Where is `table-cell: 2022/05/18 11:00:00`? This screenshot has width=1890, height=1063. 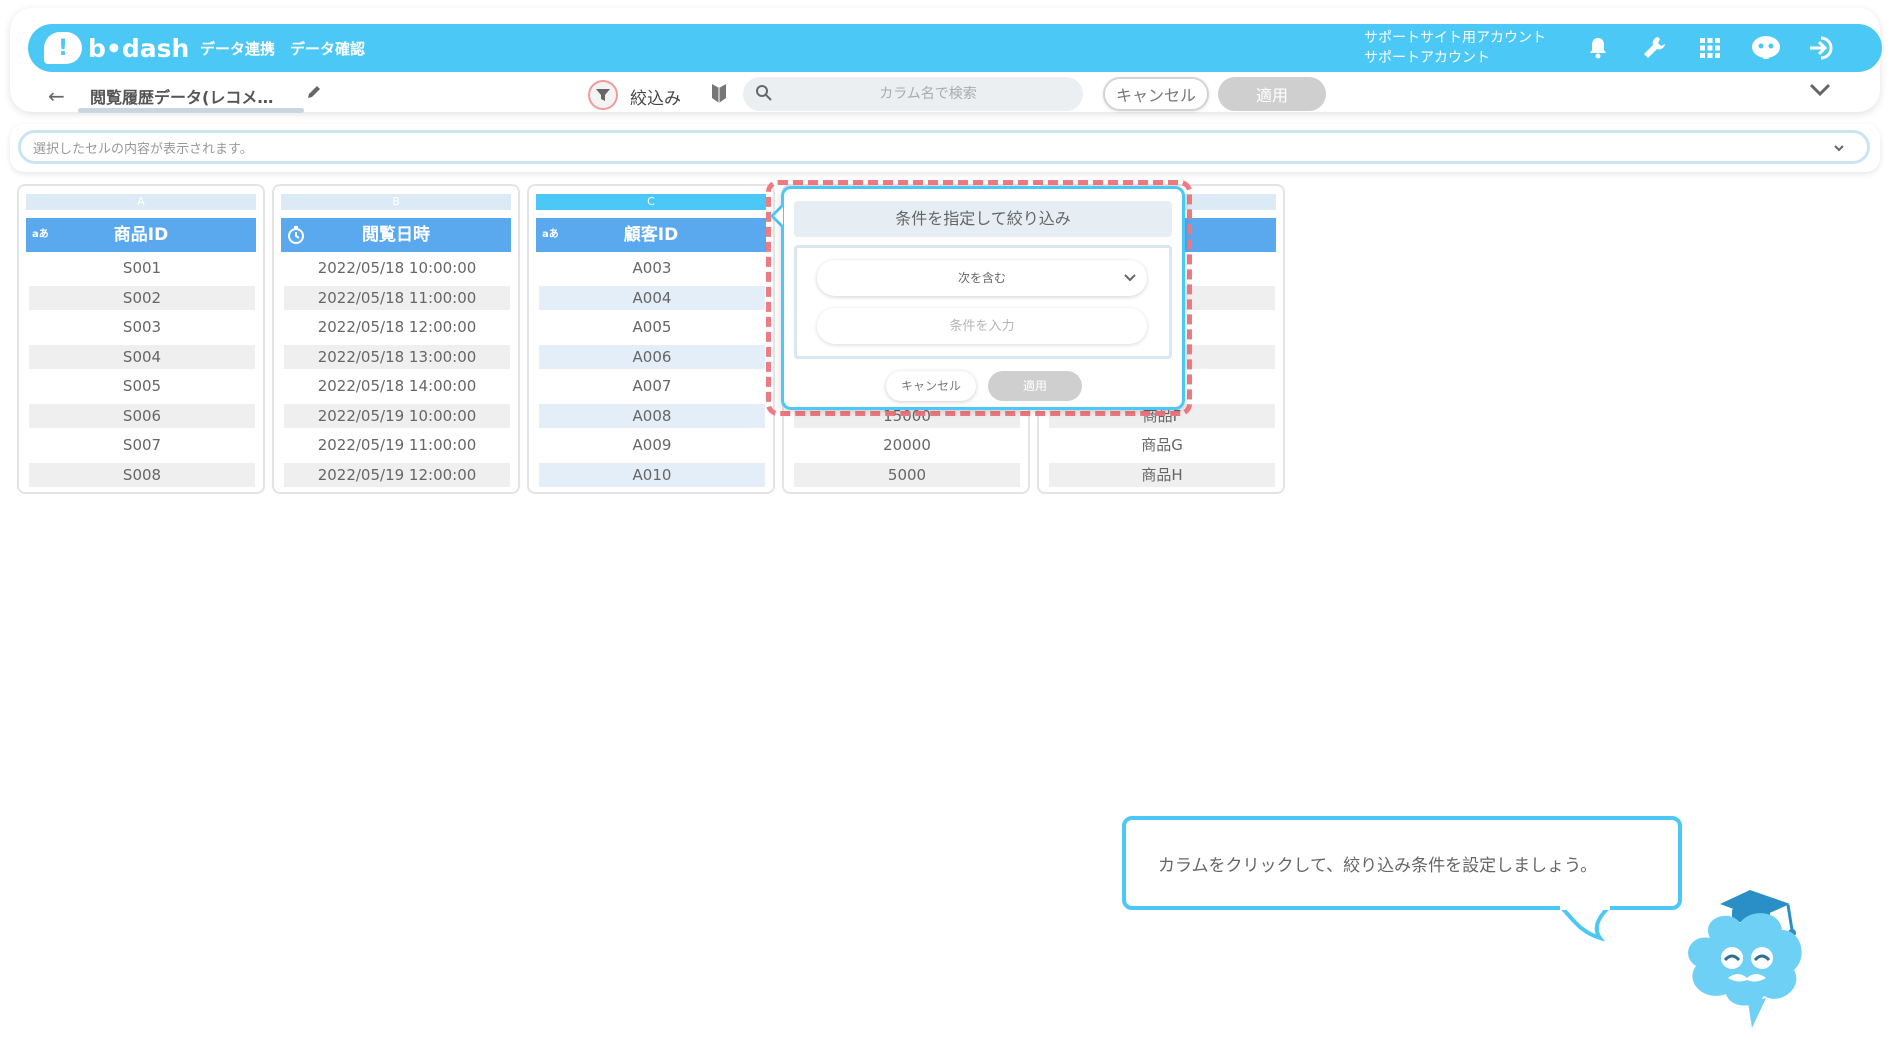 table-cell: 2022/05/18 11:00:00 is located at coordinates (397, 298).